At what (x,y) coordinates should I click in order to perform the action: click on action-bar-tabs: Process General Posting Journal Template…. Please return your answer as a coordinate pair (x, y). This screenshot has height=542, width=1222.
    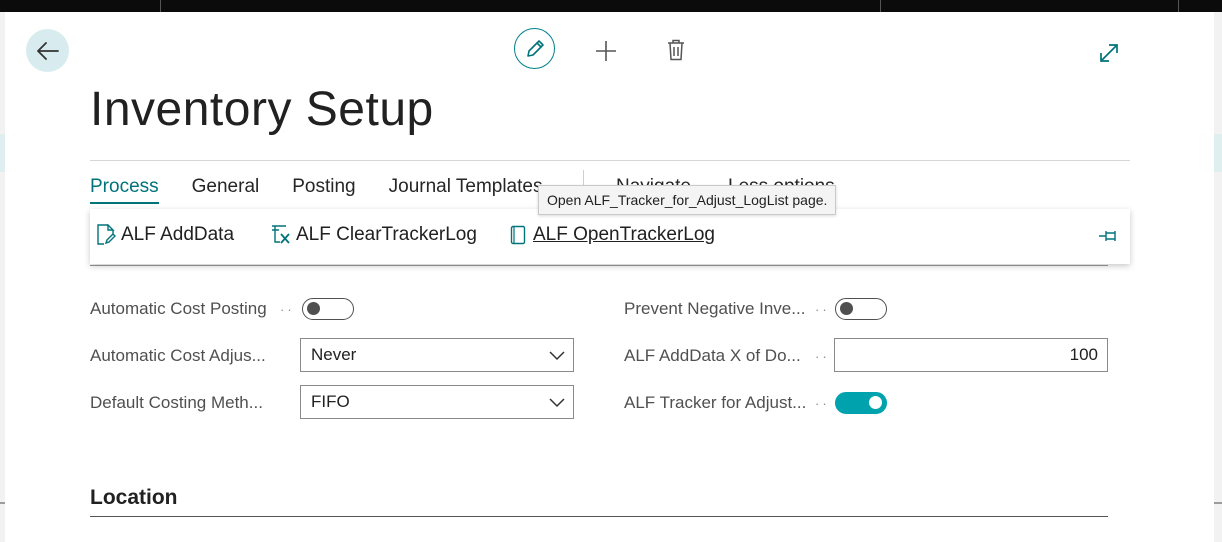
    Looking at the image, I should click on (332, 190).